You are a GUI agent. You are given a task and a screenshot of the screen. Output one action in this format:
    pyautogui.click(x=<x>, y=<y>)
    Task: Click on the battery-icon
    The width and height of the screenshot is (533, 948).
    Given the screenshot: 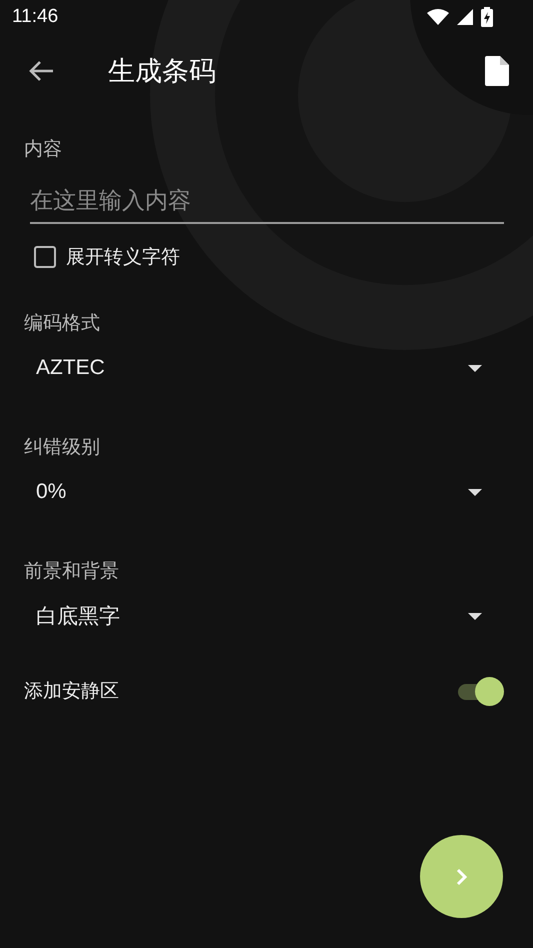 What is the action you would take?
    pyautogui.click(x=487, y=17)
    